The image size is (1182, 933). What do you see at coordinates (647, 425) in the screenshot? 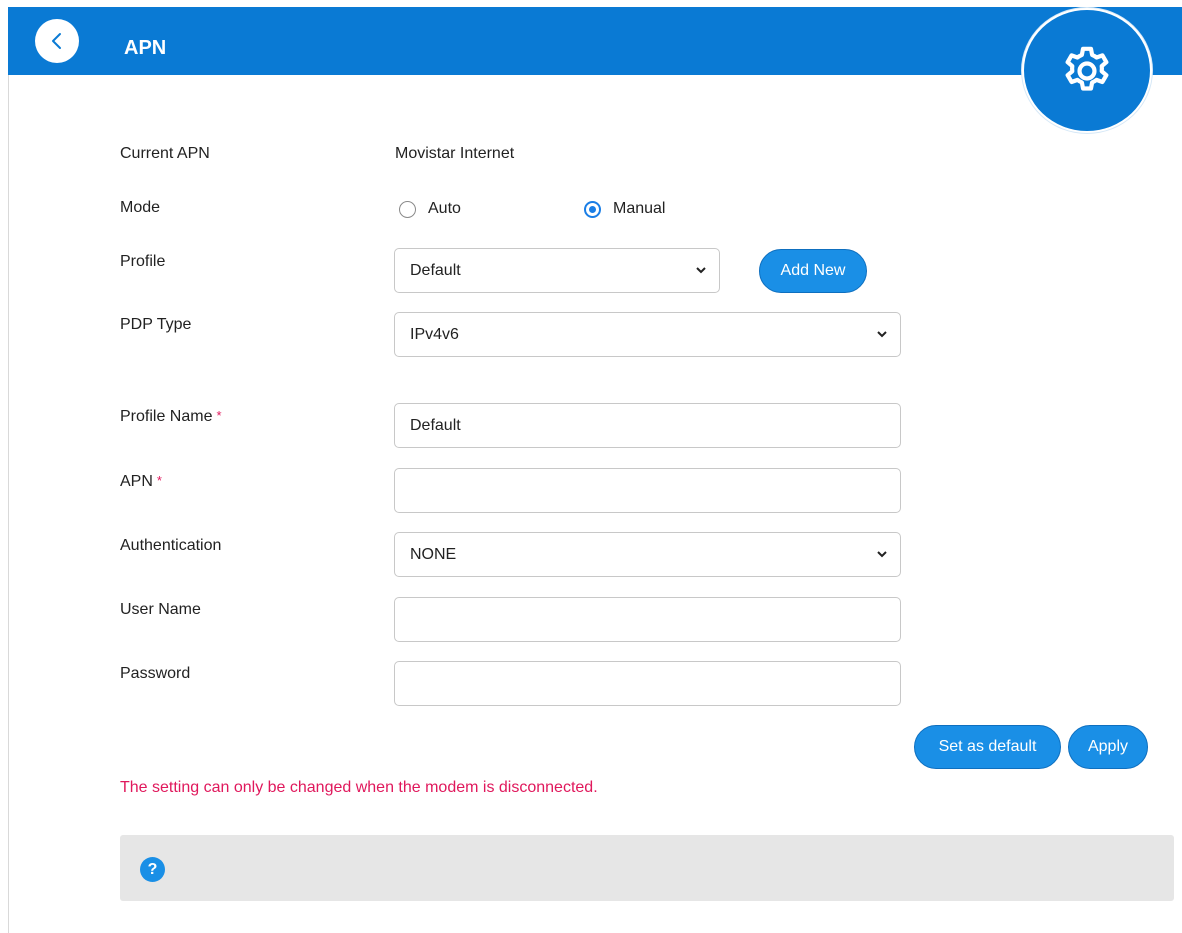
I see `profile-name-input: Default` at bounding box center [647, 425].